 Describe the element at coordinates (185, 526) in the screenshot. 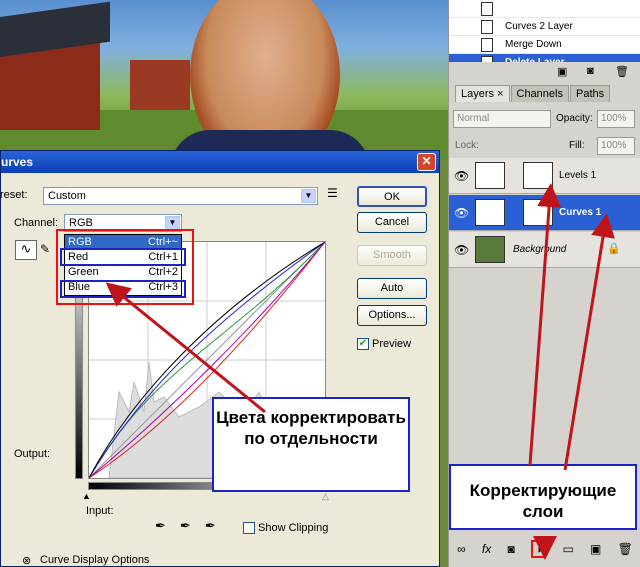

I see `gray-eyedropper-icon: ✒` at that location.